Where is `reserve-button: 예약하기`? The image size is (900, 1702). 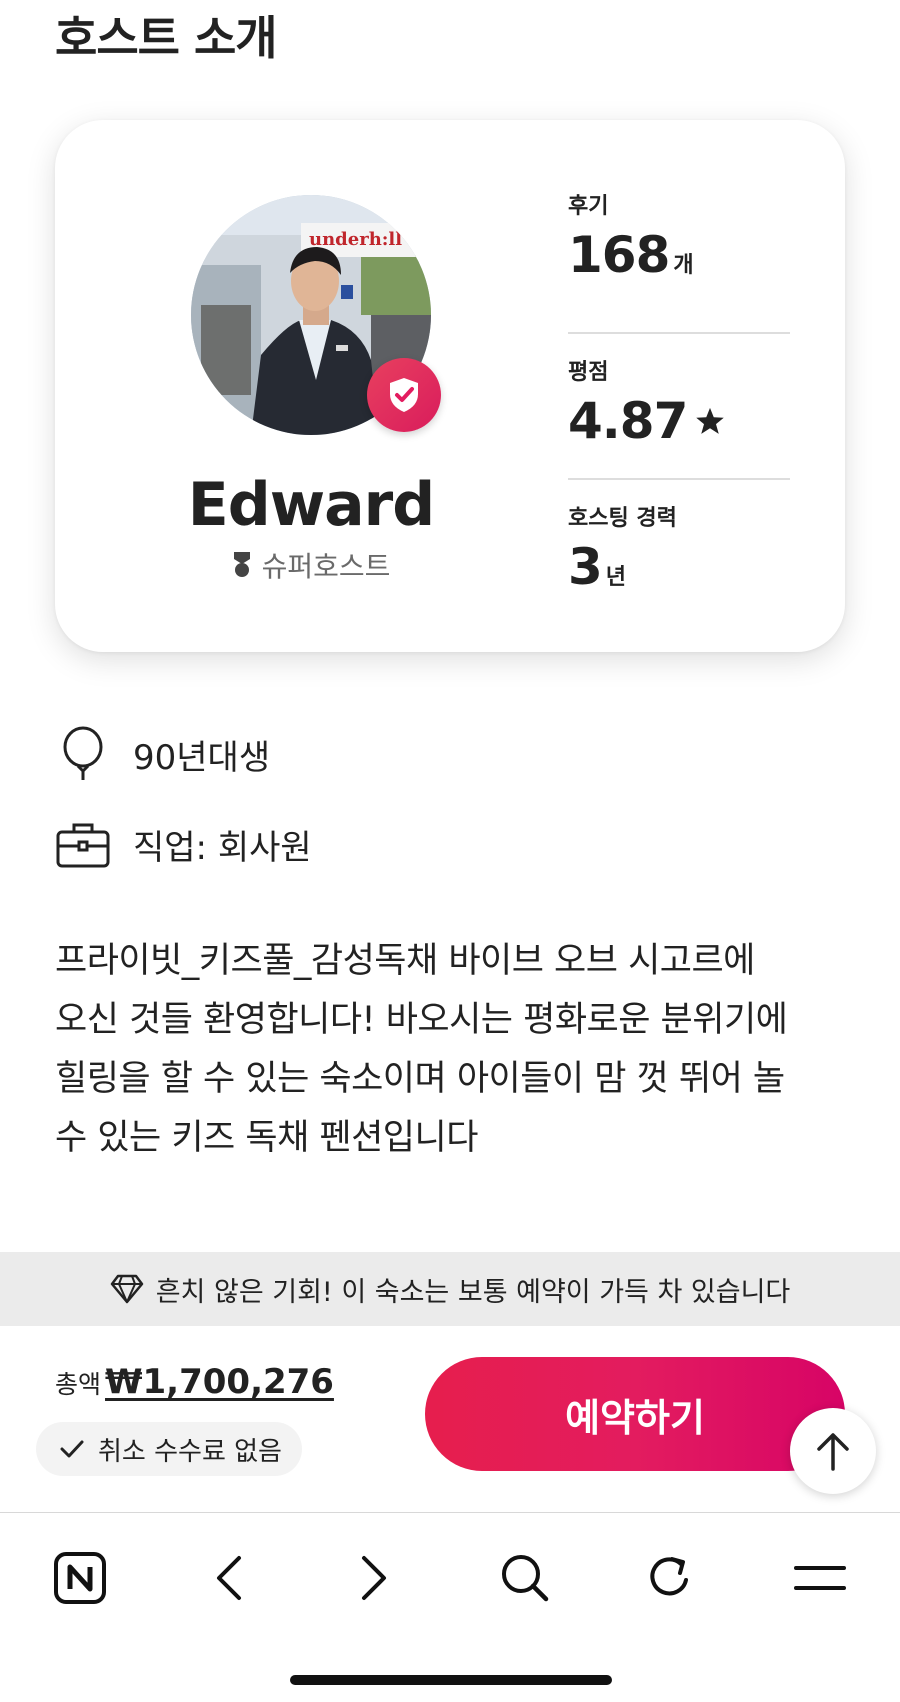 reserve-button: 예약하기 is located at coordinates (635, 1414).